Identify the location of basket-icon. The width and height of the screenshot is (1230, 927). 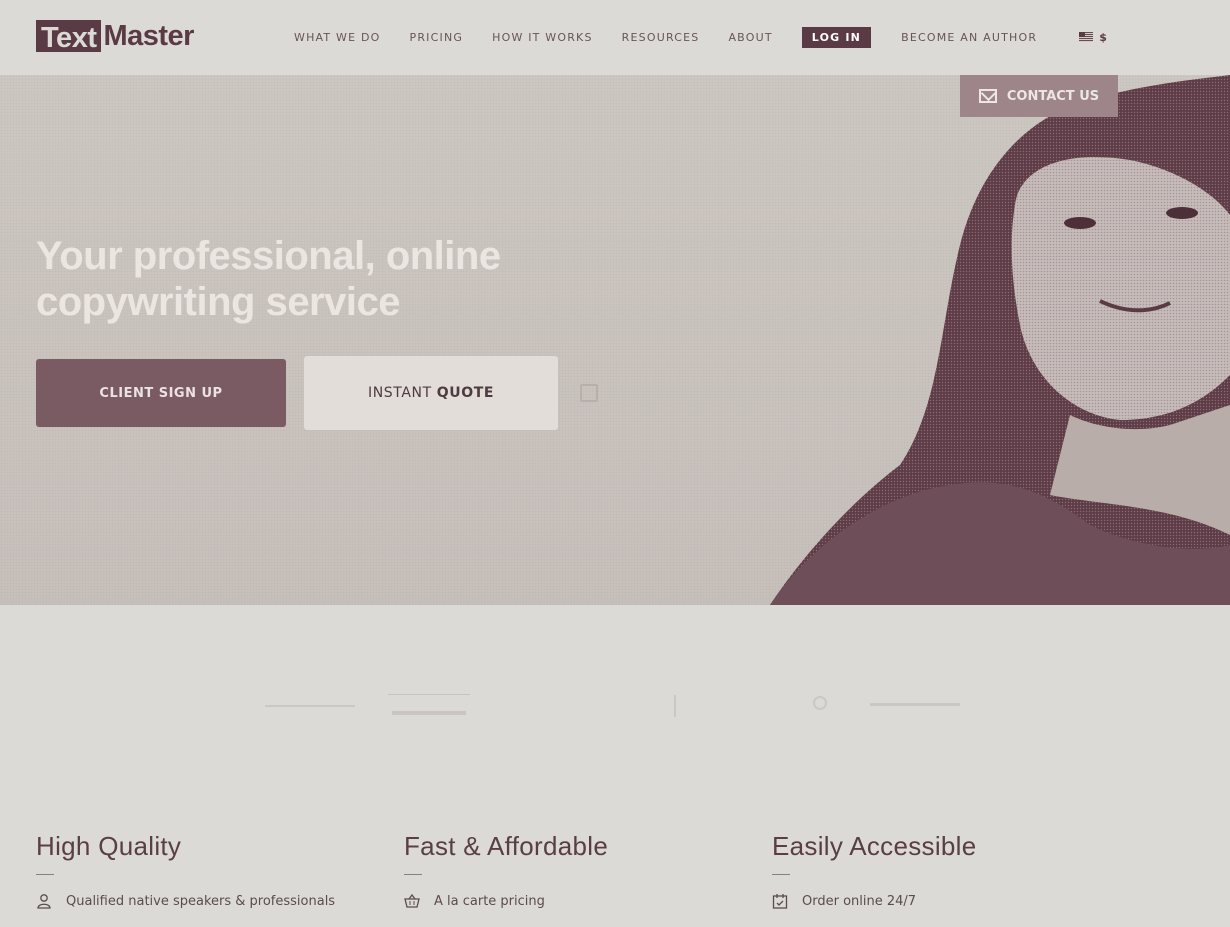
(412, 900).